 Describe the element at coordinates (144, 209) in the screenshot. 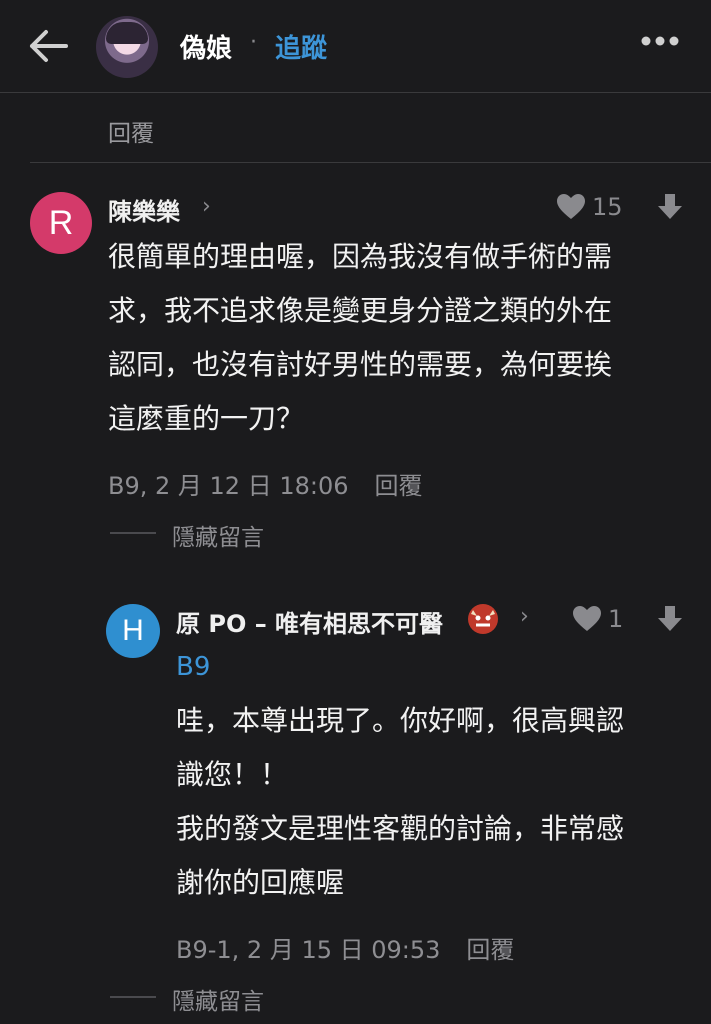

I see `commenter-name: 陳樂樂` at that location.